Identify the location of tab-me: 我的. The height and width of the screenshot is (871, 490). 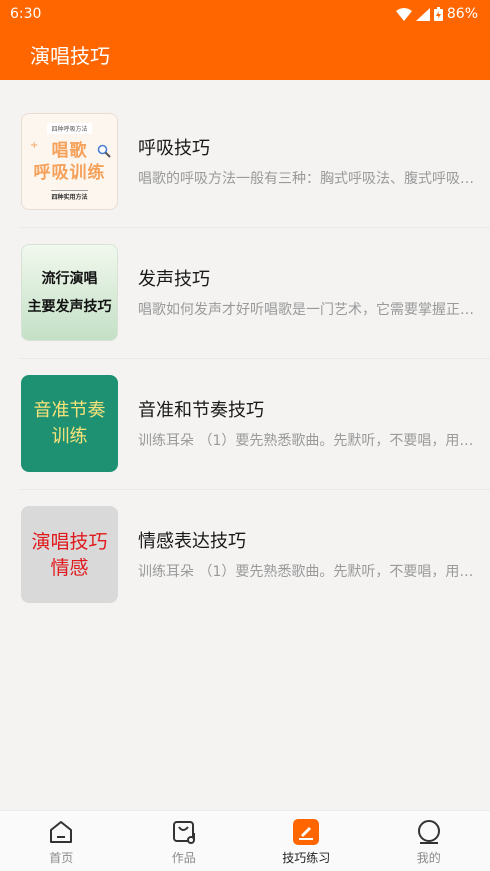
(429, 841).